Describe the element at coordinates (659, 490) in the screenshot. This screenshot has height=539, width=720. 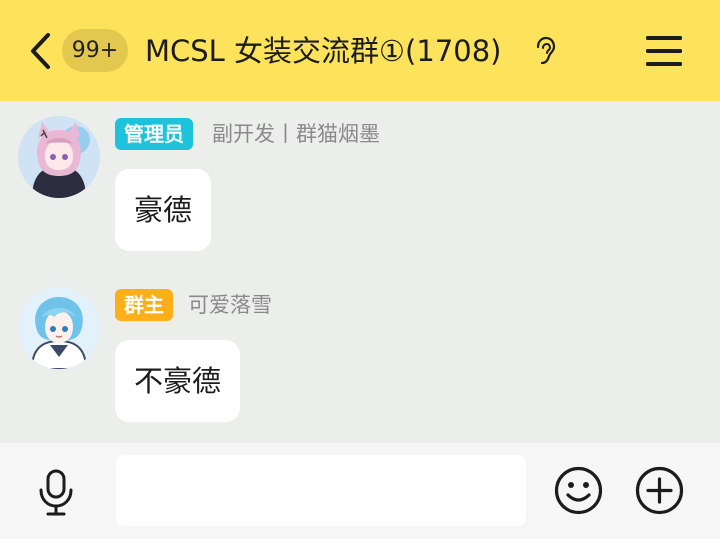
I see `plus-circle-icon` at that location.